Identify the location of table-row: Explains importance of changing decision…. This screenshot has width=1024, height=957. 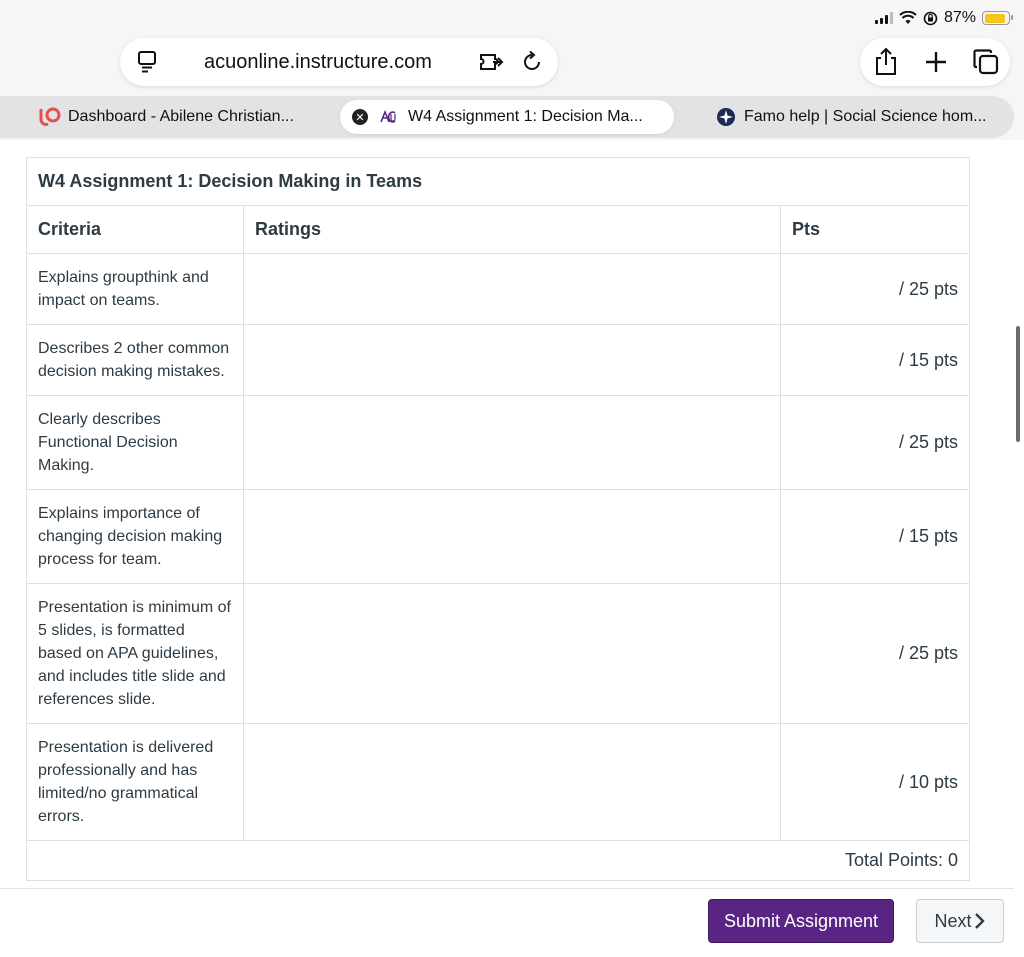
(498, 536).